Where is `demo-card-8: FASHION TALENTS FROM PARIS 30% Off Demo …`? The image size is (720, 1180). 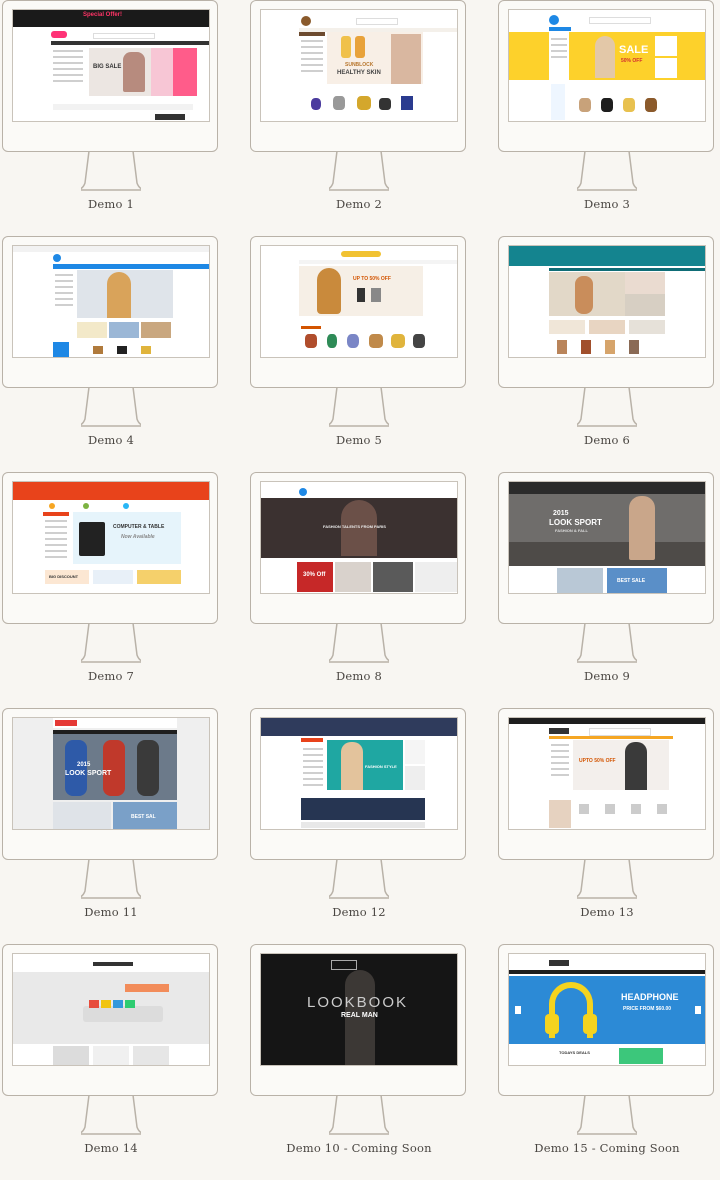 demo-card-8: FASHION TALENTS FROM PARIS 30% Off Demo … is located at coordinates (359, 590).